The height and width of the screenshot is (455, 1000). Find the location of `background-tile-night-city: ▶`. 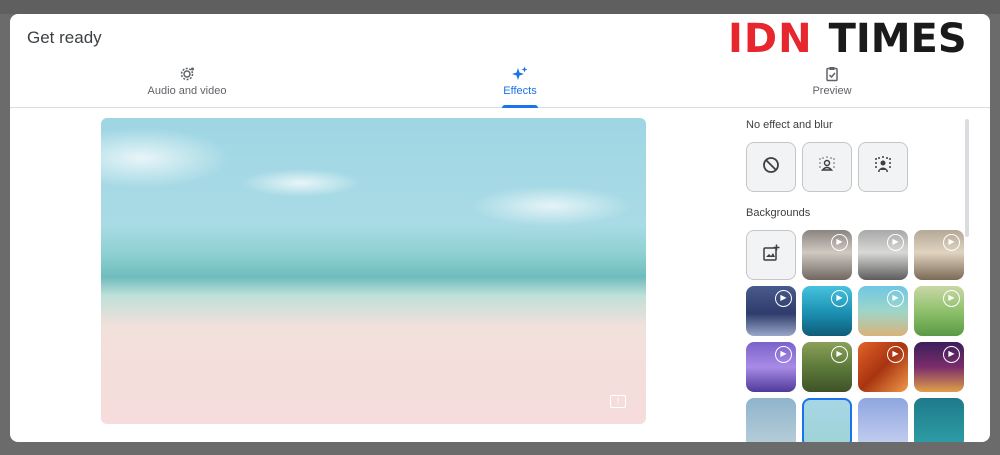

background-tile-night-city: ▶ is located at coordinates (939, 367).